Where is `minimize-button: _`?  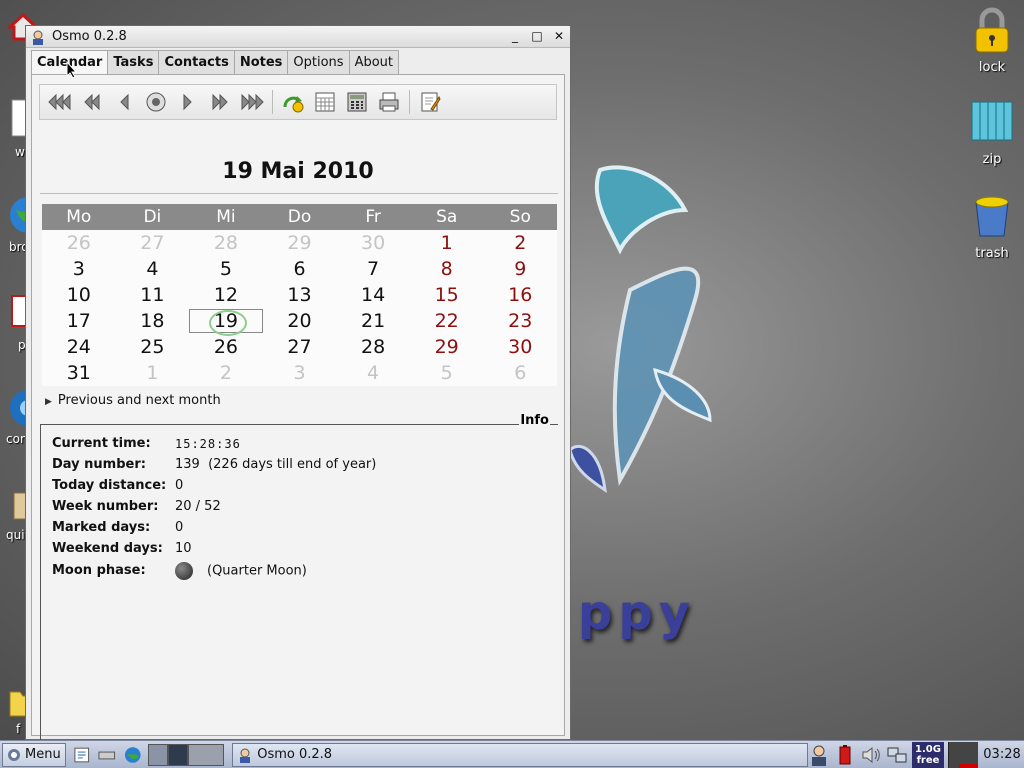
minimize-button: _ is located at coordinates (515, 36).